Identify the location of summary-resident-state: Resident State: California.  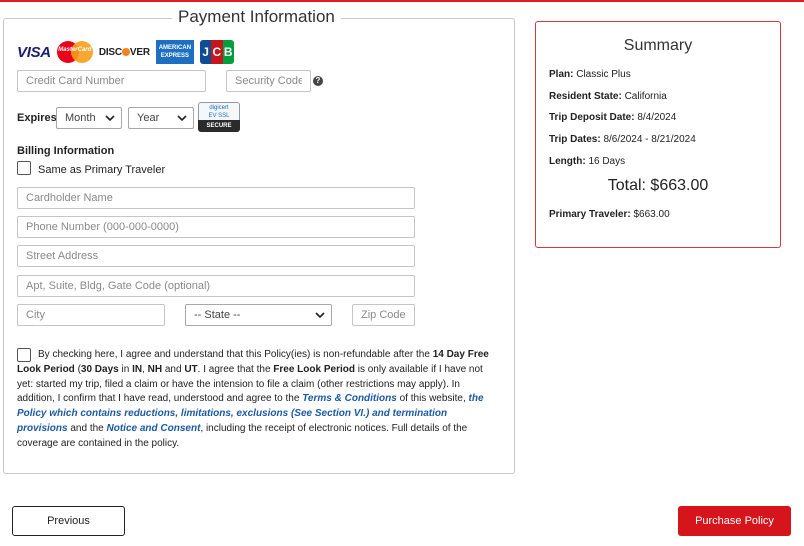
(608, 96).